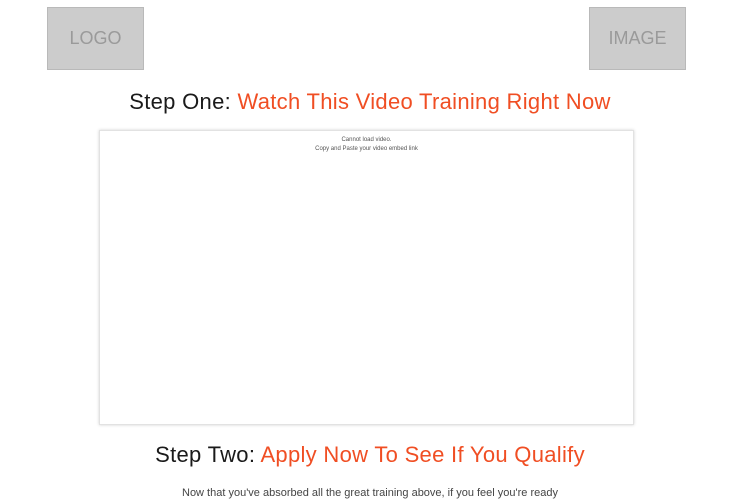  What do you see at coordinates (366, 140) in the screenshot?
I see `video-error-message: Cannot load video.` at bounding box center [366, 140].